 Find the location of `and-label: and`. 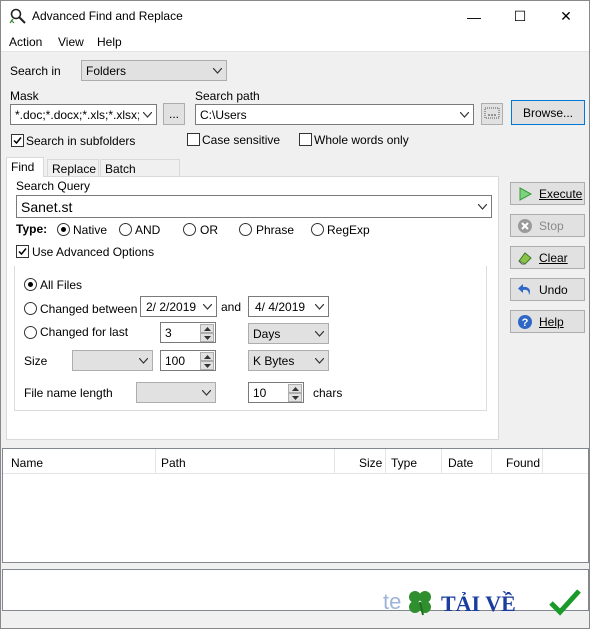

and-label: and is located at coordinates (231, 307).